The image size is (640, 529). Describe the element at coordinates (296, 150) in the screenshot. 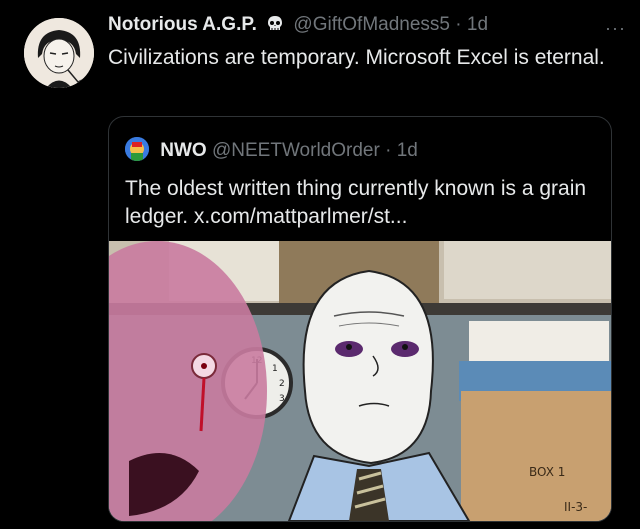

I see `quoted-author-handle: @NEETWorldOrder` at that location.